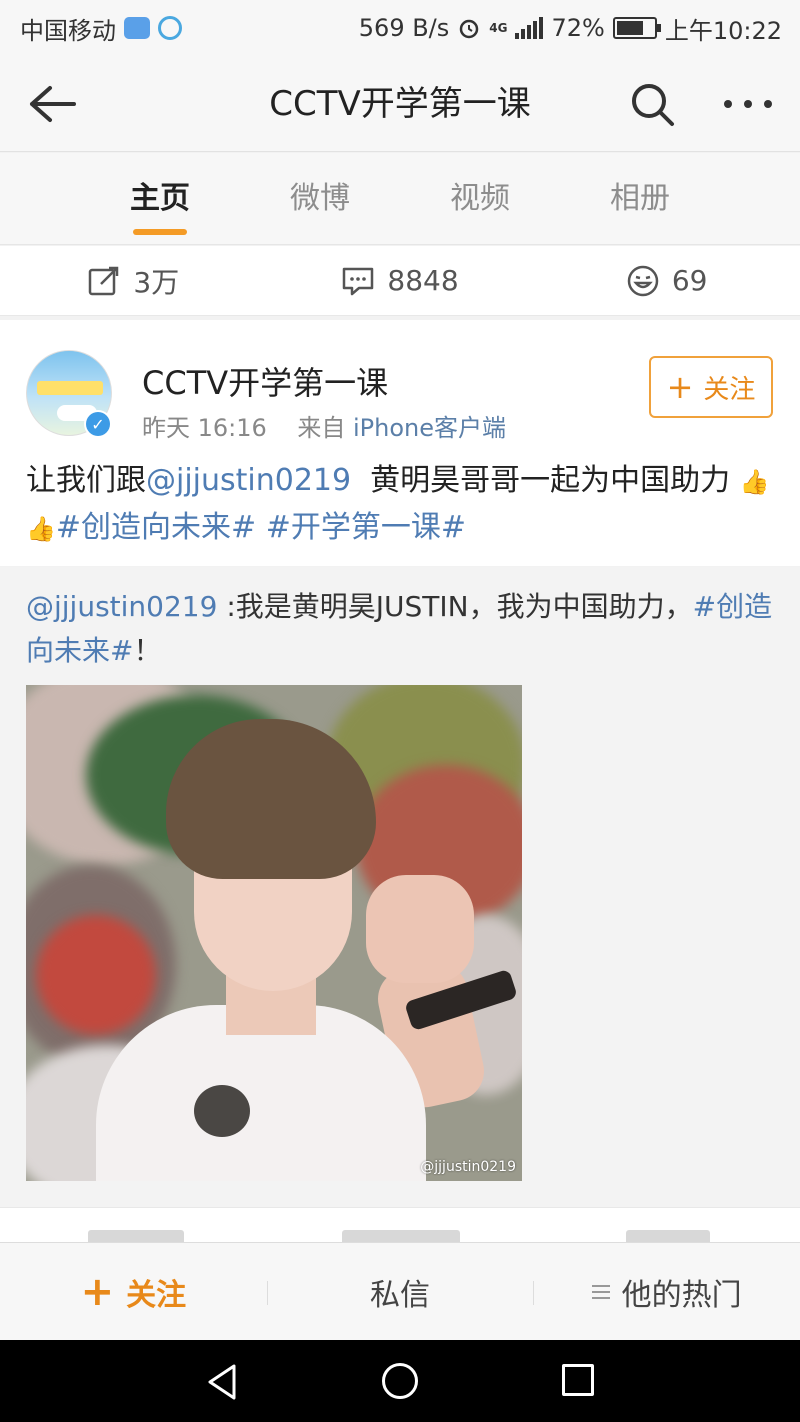  I want to click on repost-suffix: ！, so click(147, 650).